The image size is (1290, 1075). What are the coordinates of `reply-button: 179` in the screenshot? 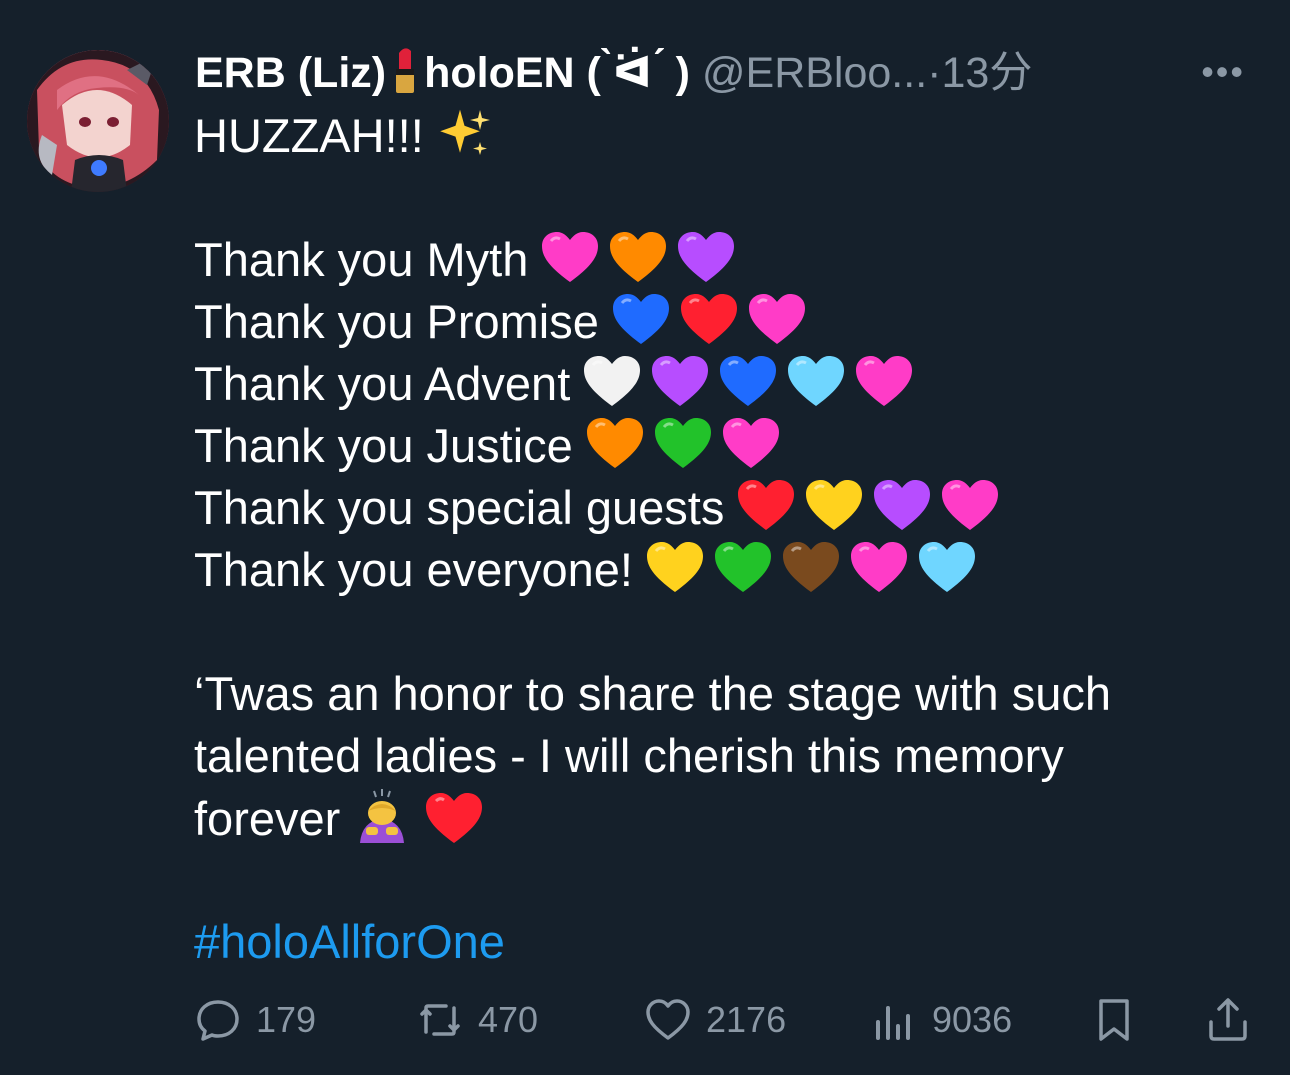 It's located at (255, 1020).